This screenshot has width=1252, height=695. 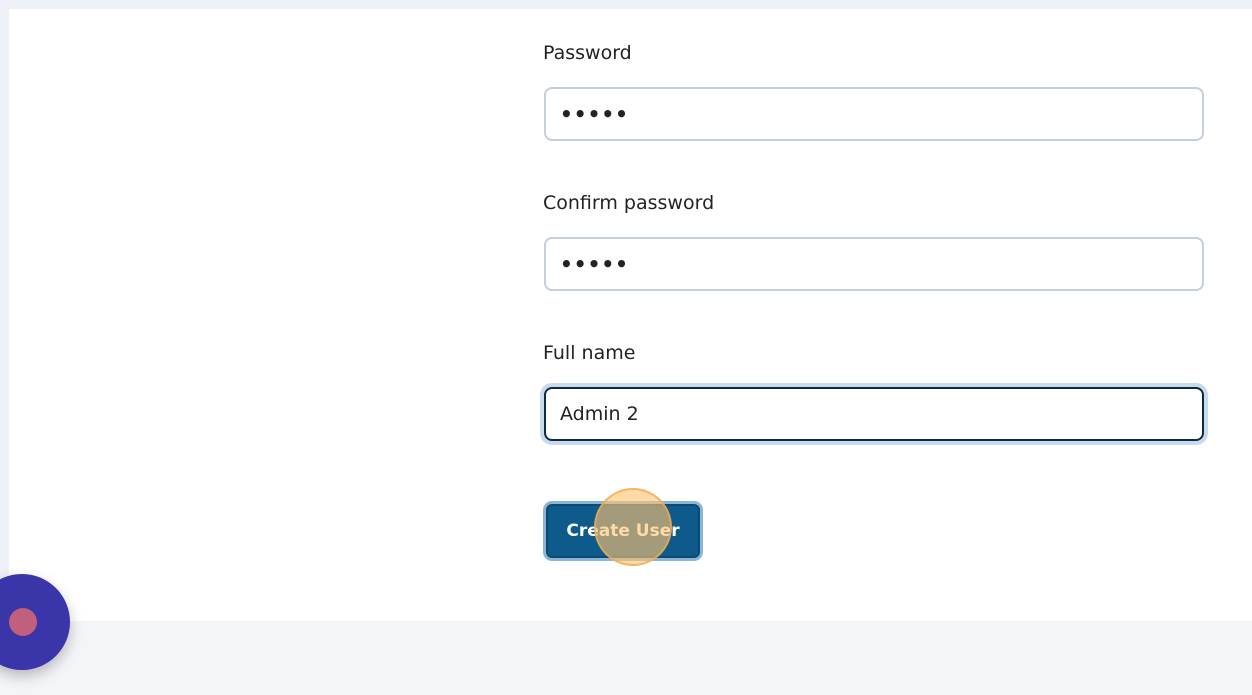 What do you see at coordinates (589, 353) in the screenshot?
I see `full-name-label: Full name` at bounding box center [589, 353].